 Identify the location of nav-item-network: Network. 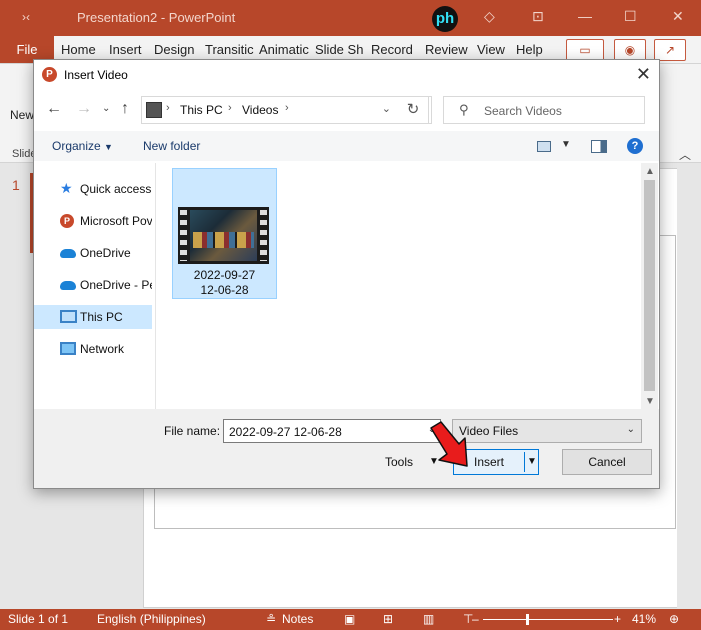
(93, 349).